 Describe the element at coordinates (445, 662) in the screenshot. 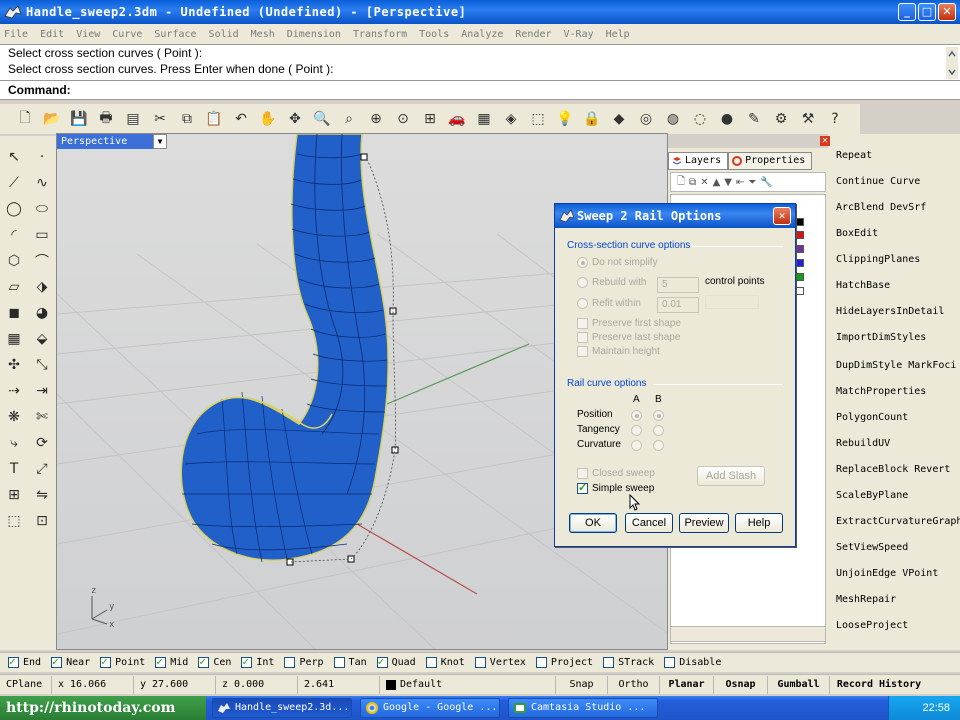

I see `osnap-knot: Knot` at that location.